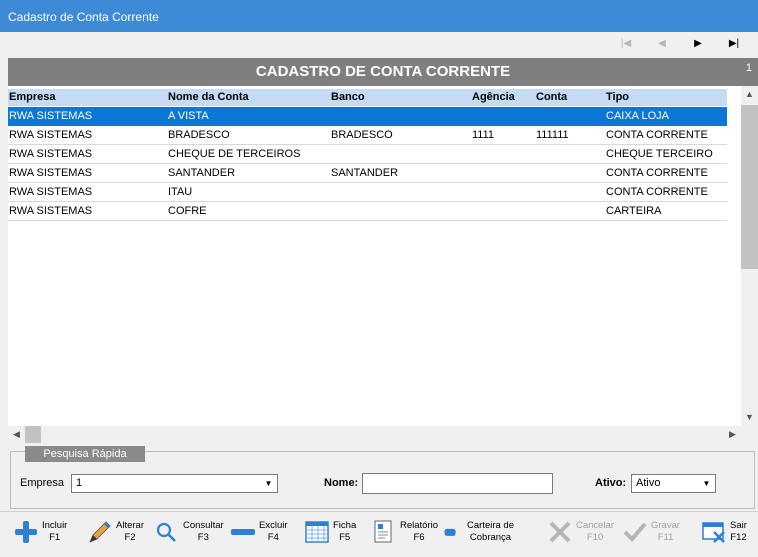 This screenshot has width=758, height=557. Describe the element at coordinates (130, 525) in the screenshot. I see `alterar-label: Alterar` at that location.